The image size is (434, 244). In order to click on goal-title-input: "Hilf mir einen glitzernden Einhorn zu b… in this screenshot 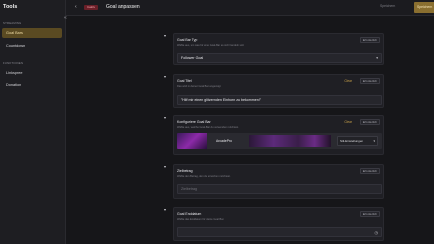, I will do `click(279, 100)`.